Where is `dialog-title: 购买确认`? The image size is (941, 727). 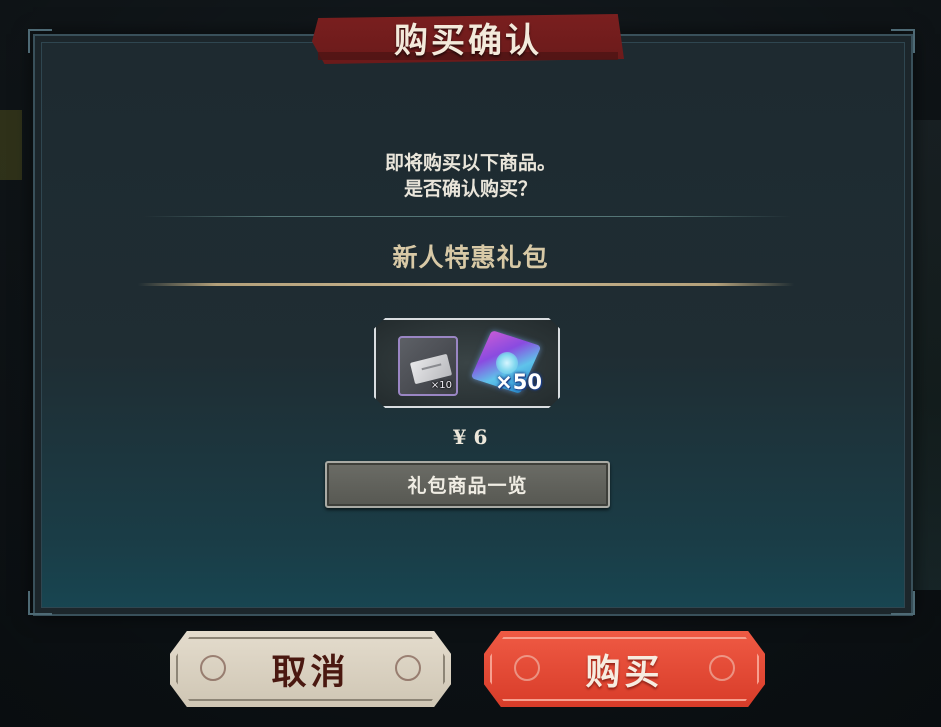
dialog-title: 购买确认 is located at coordinates (468, 40).